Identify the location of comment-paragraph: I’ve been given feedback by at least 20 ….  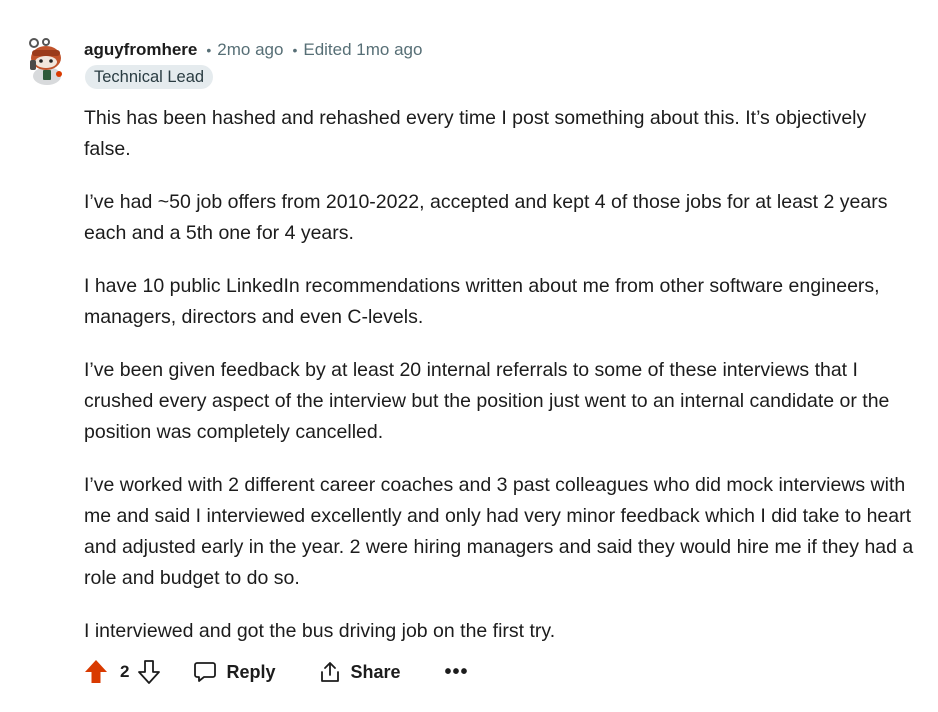
(487, 401).